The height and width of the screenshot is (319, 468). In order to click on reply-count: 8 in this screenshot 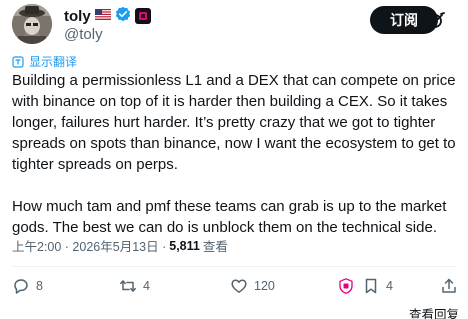, I will do `click(39, 286)`.